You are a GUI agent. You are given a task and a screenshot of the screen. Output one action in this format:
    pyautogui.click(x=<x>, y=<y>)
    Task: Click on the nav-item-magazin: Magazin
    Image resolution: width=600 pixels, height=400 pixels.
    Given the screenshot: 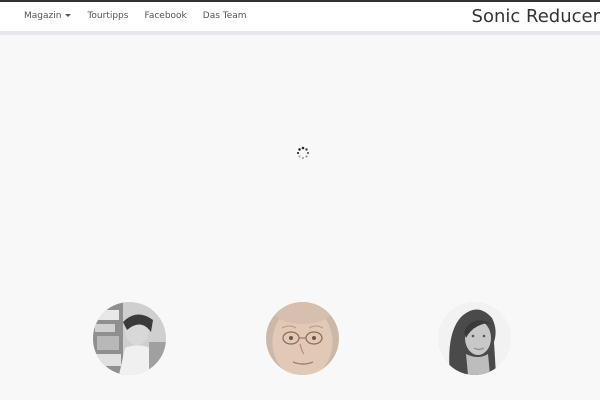 What is the action you would take?
    pyautogui.click(x=47, y=16)
    